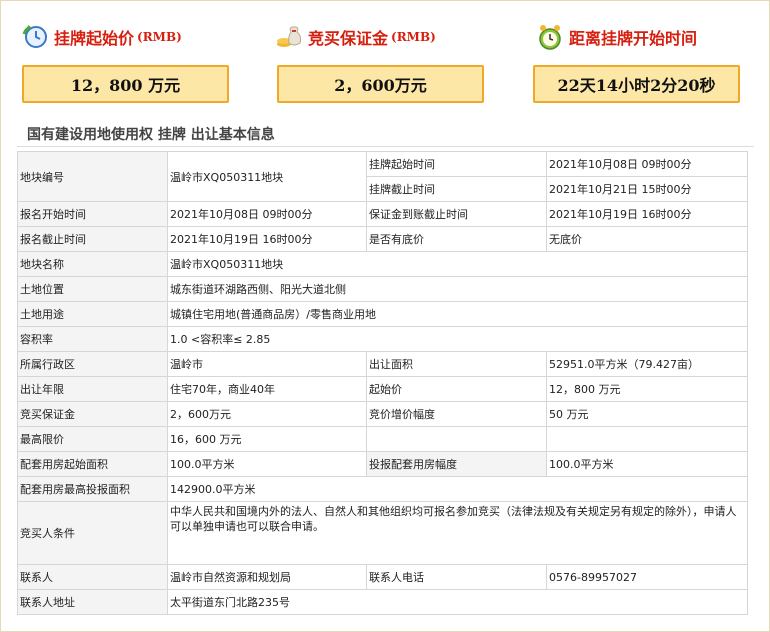 Image resolution: width=770 pixels, height=632 pixels. I want to click on contact-phone-label: 联系人电话, so click(456, 577).